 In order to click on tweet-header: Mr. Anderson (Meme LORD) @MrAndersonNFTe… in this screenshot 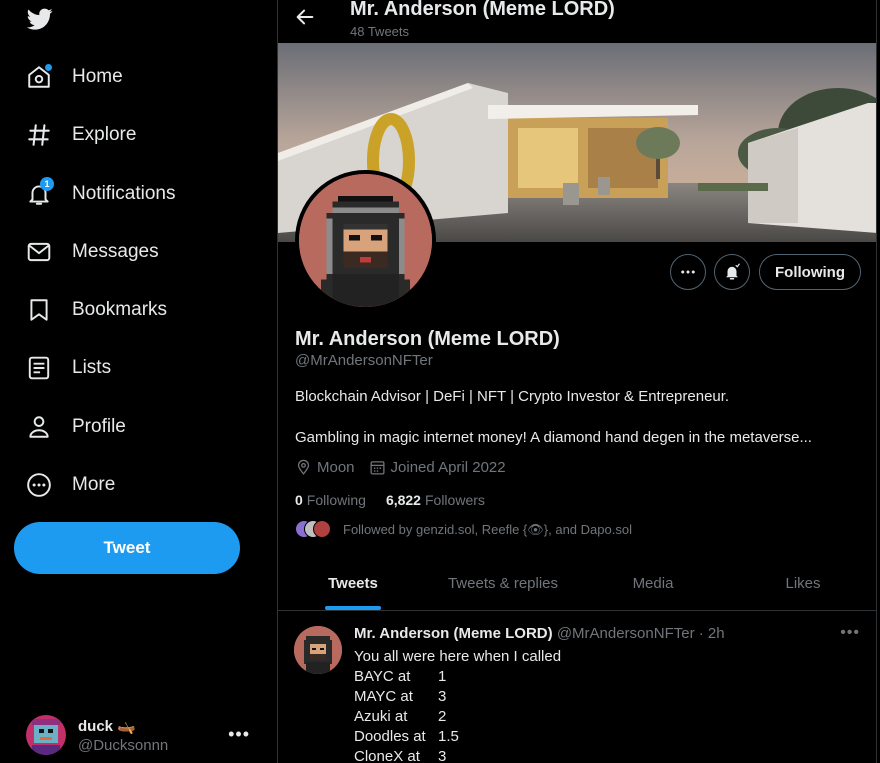, I will do `click(539, 633)`.